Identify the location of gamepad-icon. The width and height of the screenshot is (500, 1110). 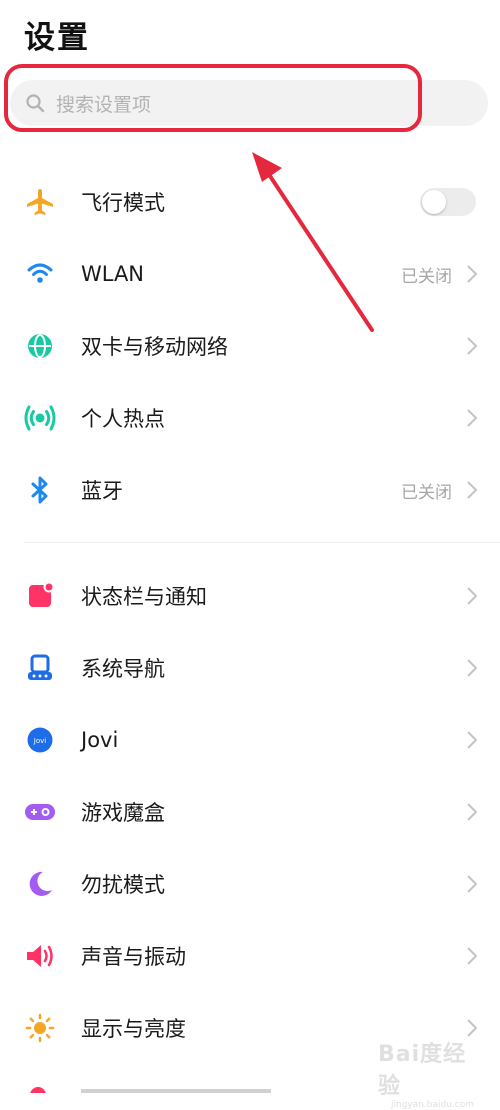
(40, 812).